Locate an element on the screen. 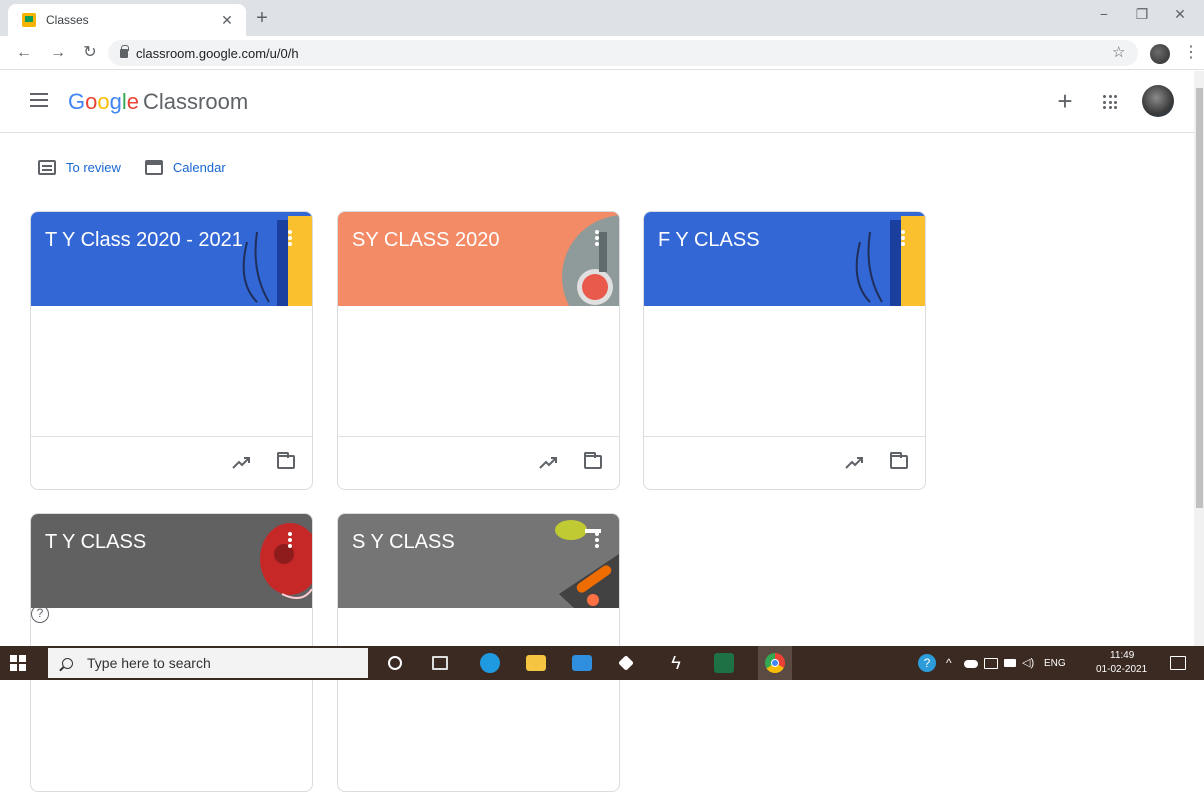 The height and width of the screenshot is (792, 1204). volume-icon: ◁) is located at coordinates (1028, 662).